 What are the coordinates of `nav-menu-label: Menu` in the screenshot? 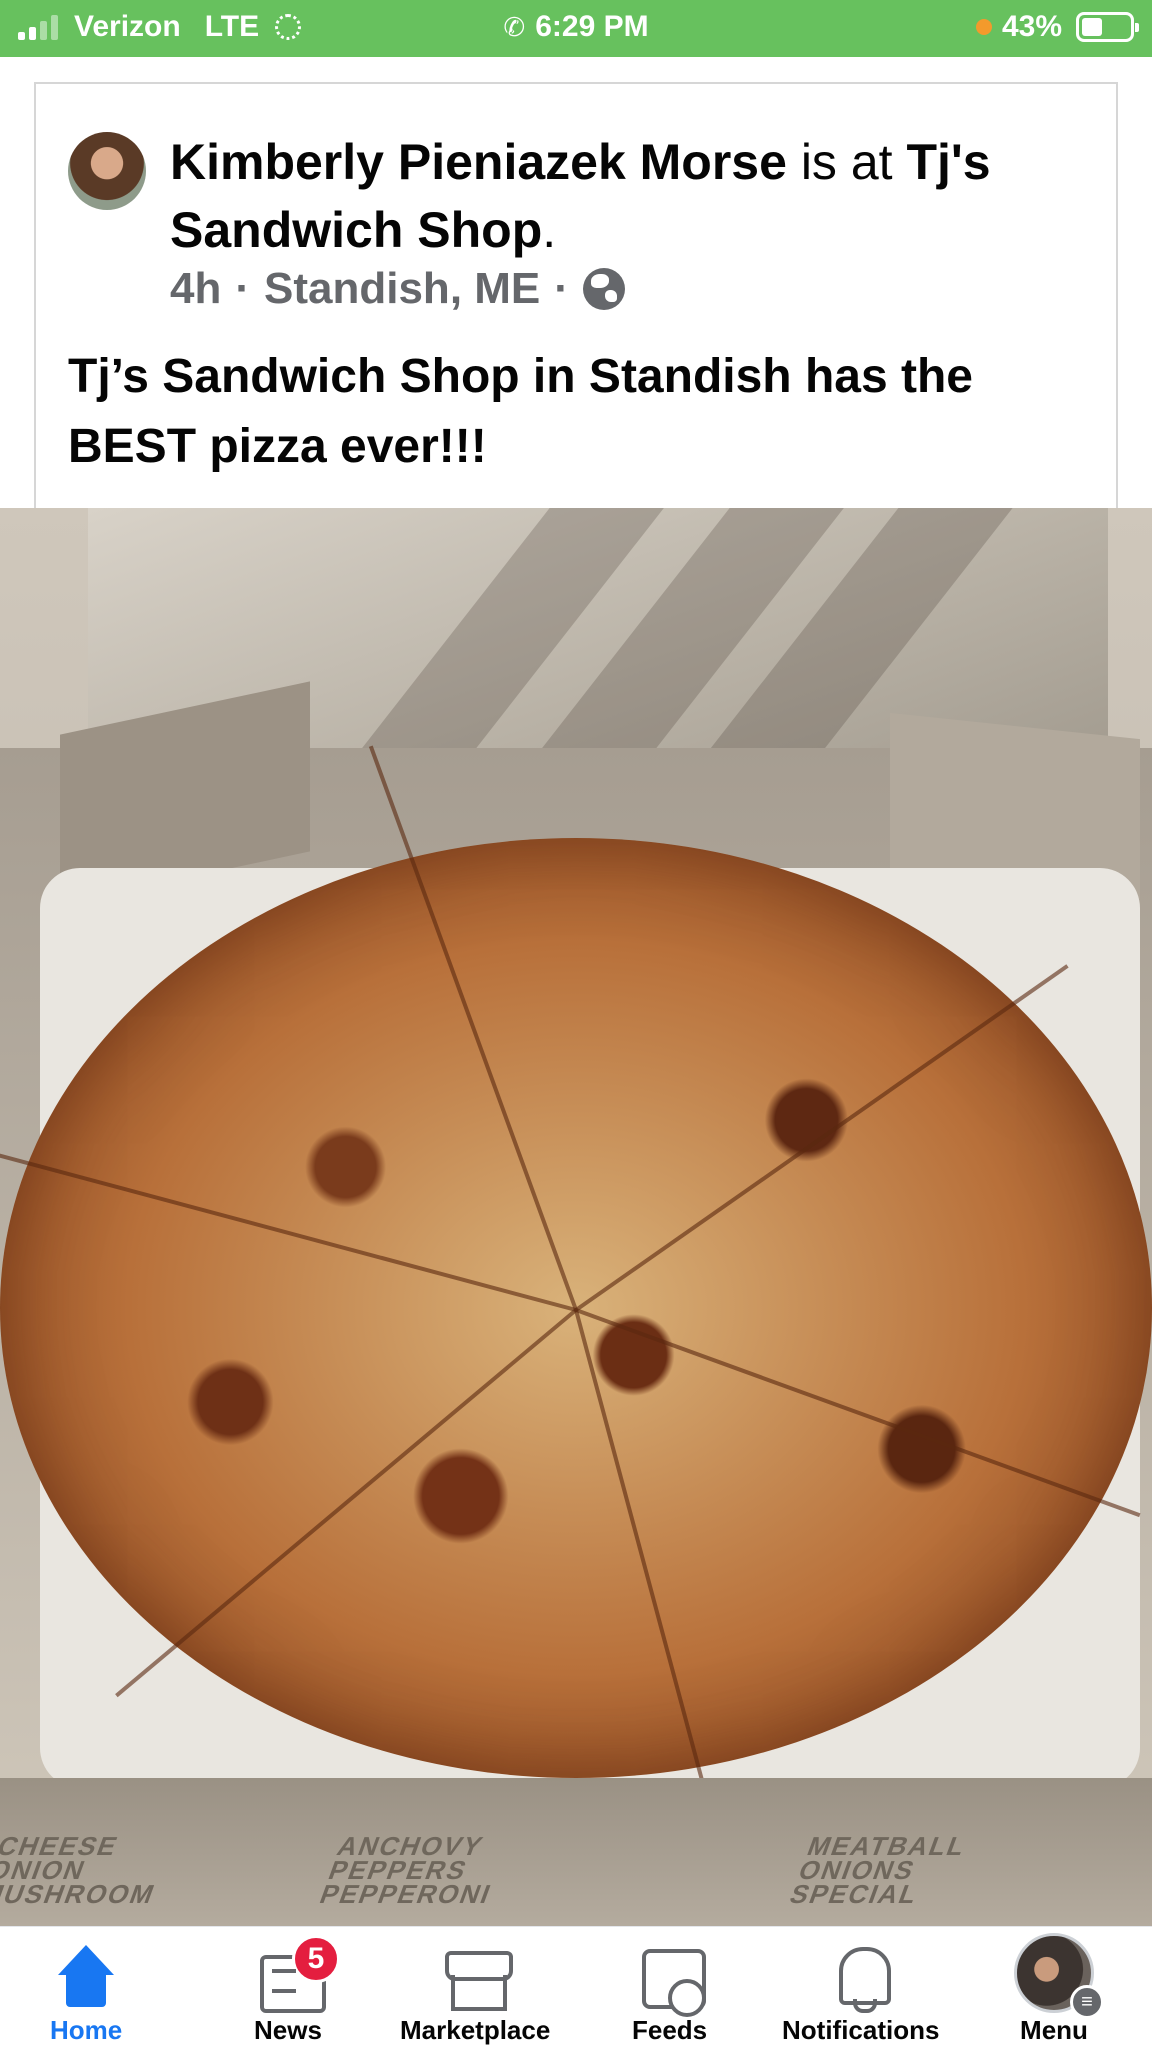 It's located at (1054, 2030).